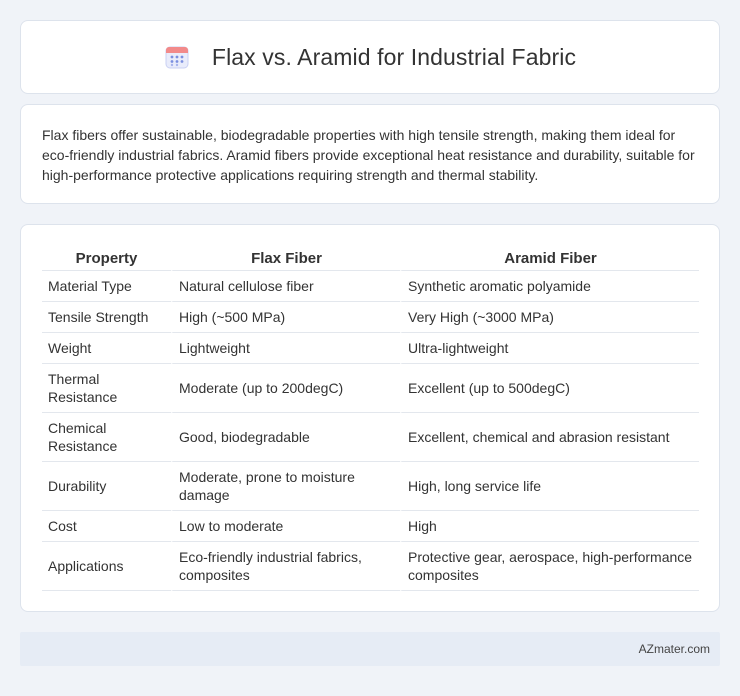 This screenshot has width=740, height=696. What do you see at coordinates (549, 317) in the screenshot?
I see `cell-aramid: Very High (~3000 MPa)` at bounding box center [549, 317].